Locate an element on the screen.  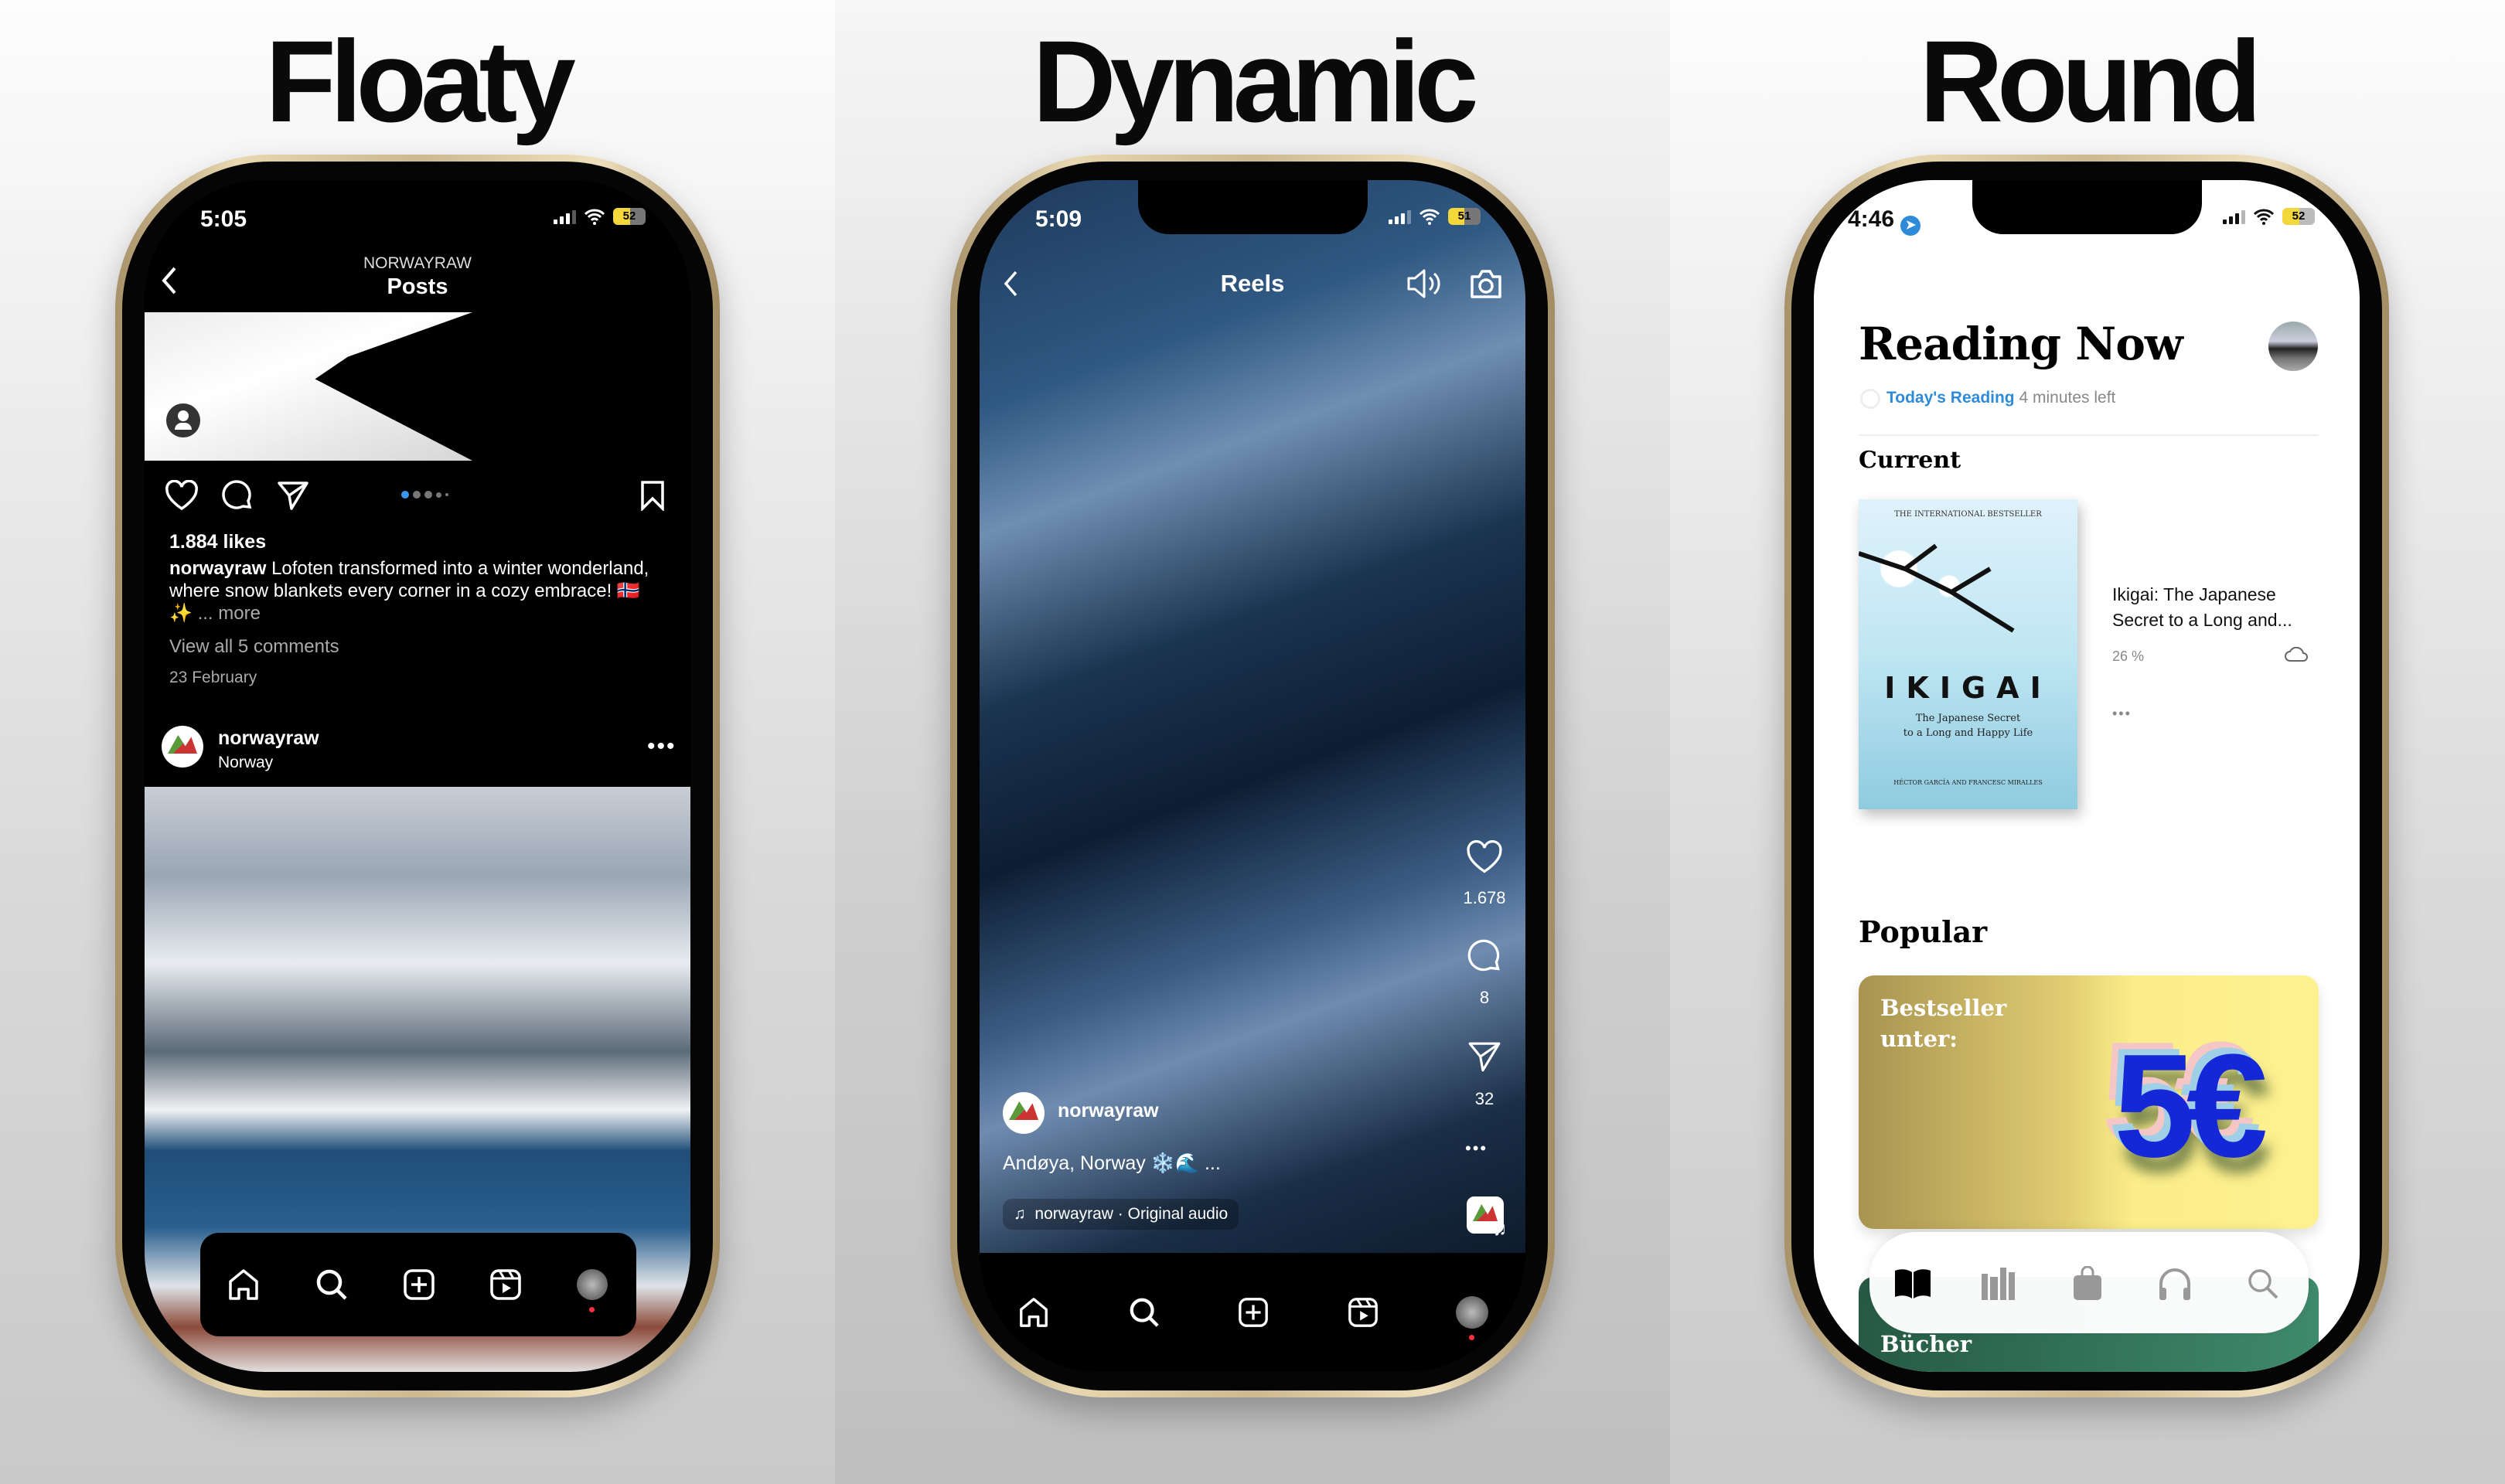
post-image is located at coordinates (417, 386).